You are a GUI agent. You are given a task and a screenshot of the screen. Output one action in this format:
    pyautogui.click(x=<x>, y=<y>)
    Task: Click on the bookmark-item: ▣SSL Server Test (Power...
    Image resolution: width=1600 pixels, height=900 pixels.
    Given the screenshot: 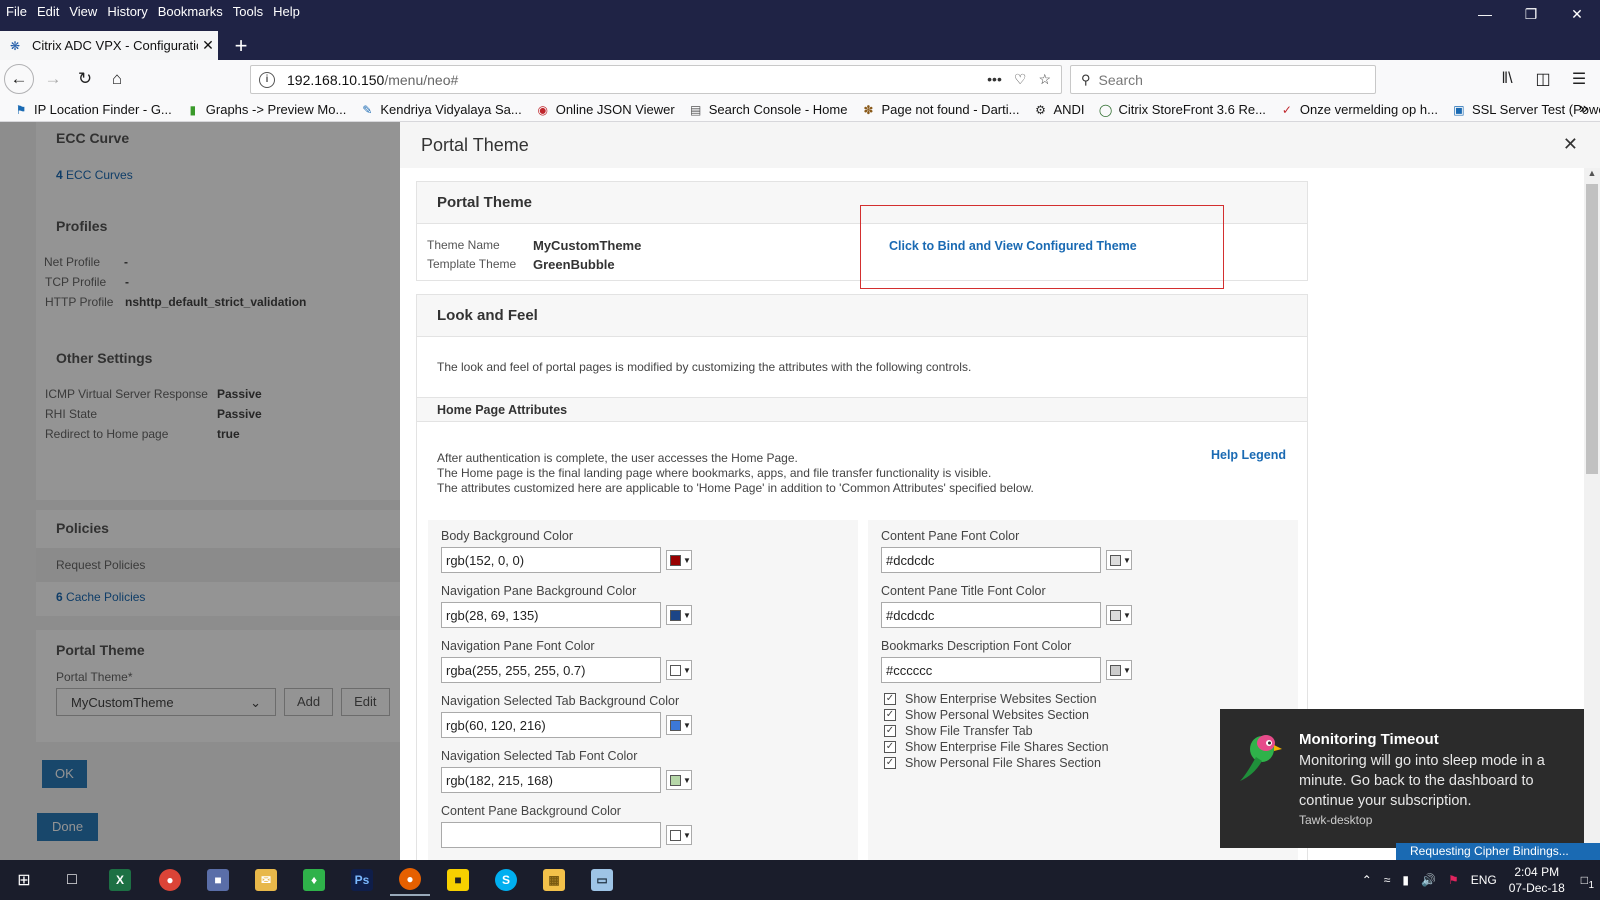 What is the action you would take?
    pyautogui.click(x=1526, y=109)
    